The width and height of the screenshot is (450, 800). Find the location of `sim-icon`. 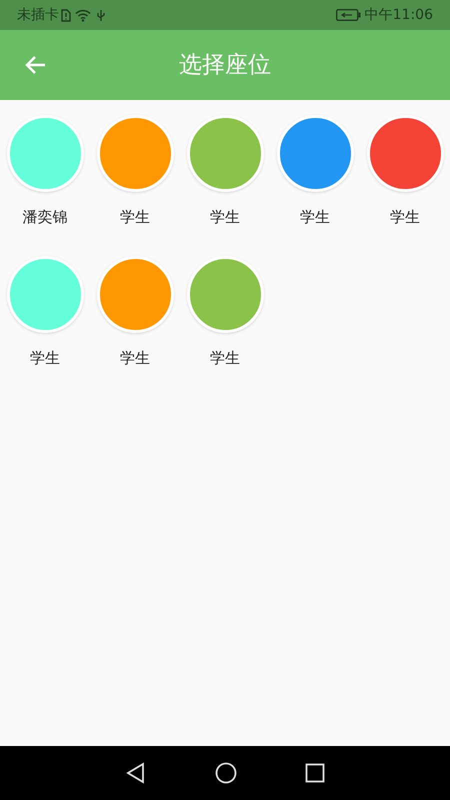

sim-icon is located at coordinates (66, 15).